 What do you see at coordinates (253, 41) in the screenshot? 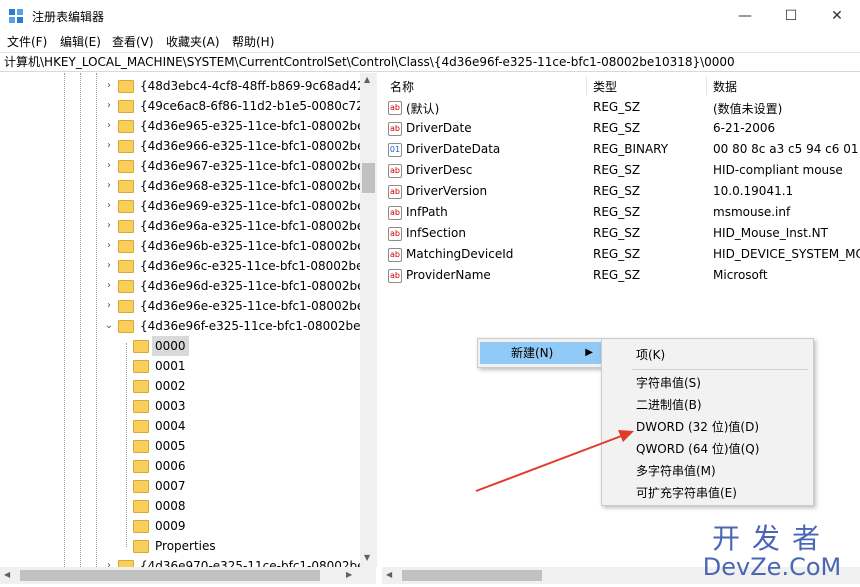
I see `menu-help: 帮助(H)` at bounding box center [253, 41].